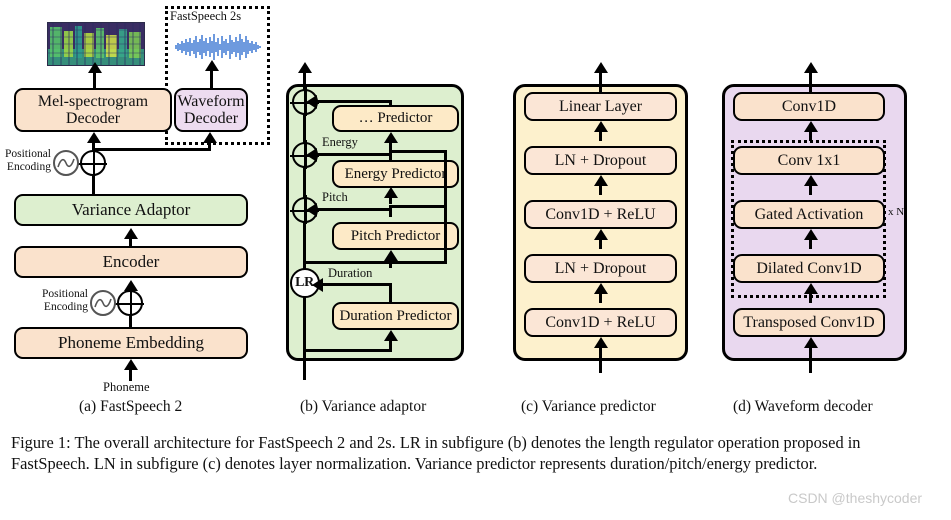 The height and width of the screenshot is (520, 951). I want to click on block-conv1d-relu-2: Conv1D + ReLU, so click(600, 214).